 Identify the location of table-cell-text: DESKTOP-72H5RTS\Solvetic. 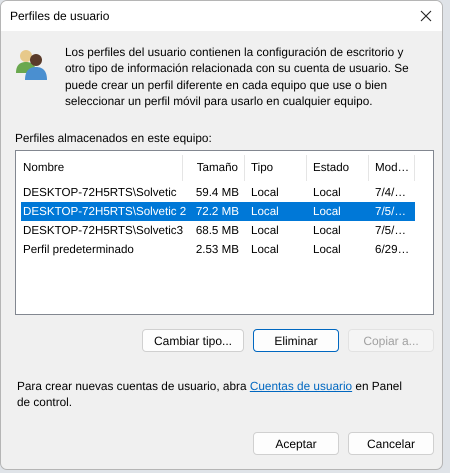
(100, 193).